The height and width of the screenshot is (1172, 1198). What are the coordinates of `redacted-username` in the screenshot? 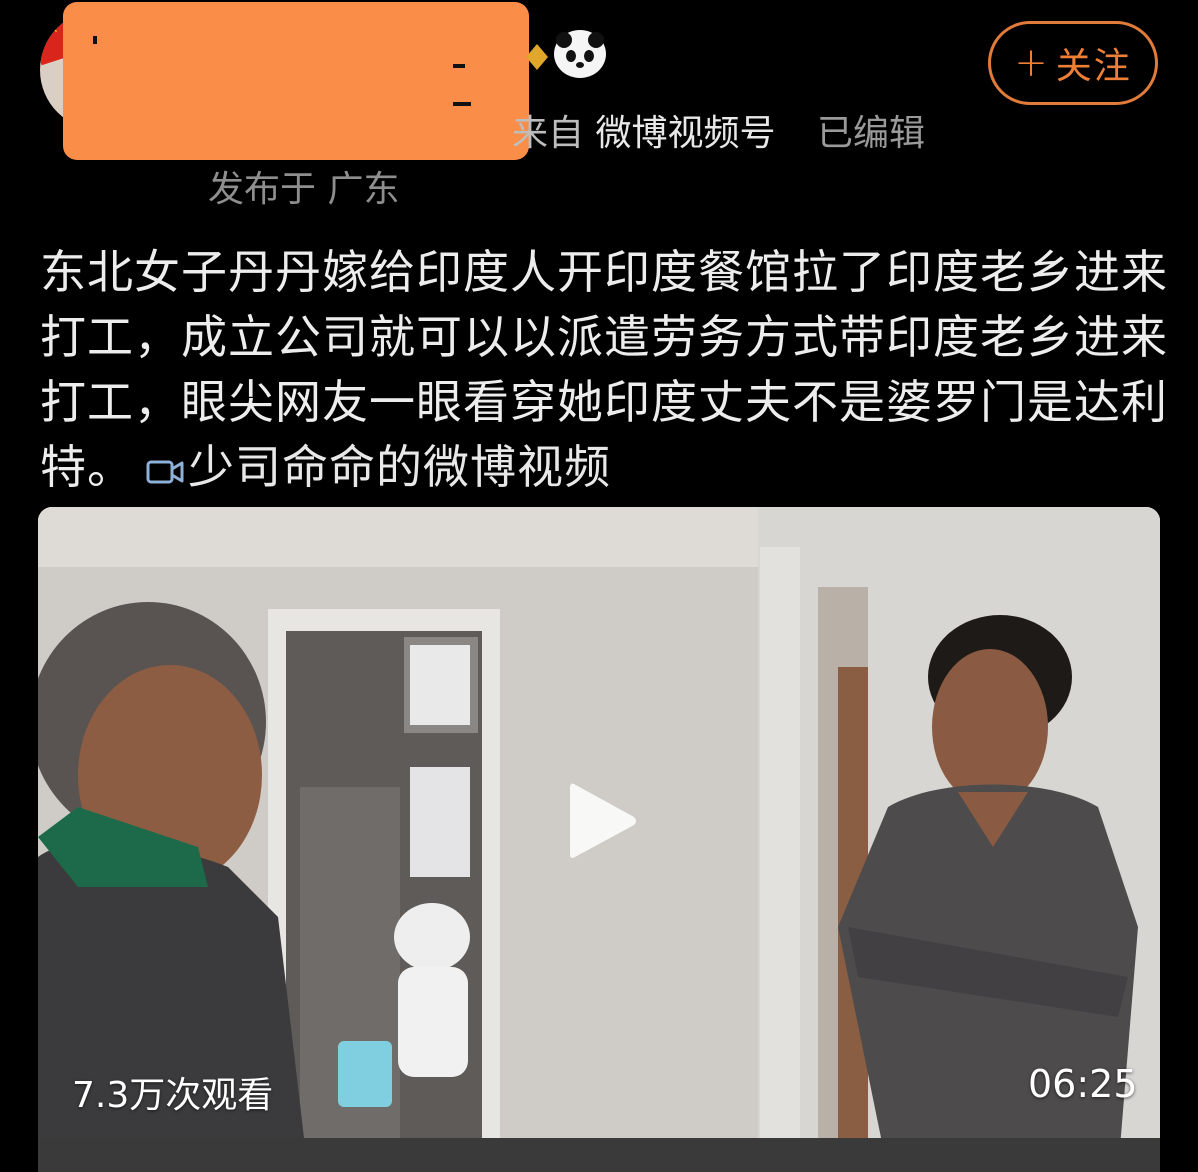 It's located at (296, 81).